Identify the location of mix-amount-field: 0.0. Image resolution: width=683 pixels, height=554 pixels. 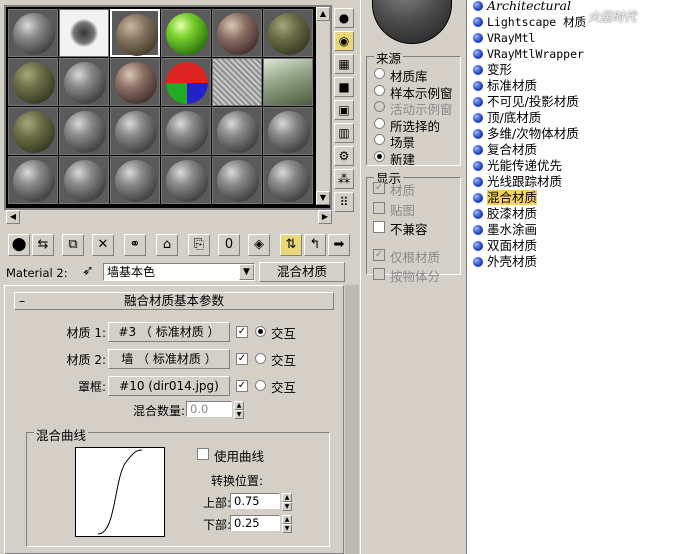
(209, 409).